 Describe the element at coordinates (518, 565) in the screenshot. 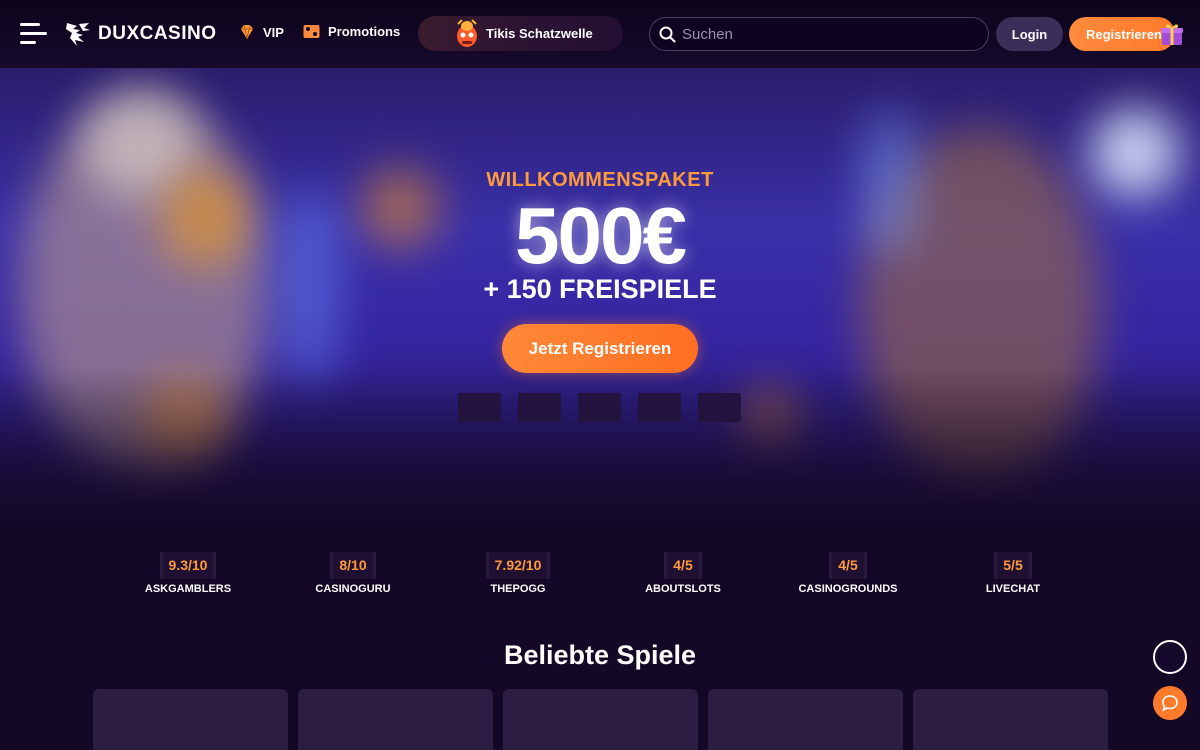

I see `rating-score: 7.92/10` at that location.